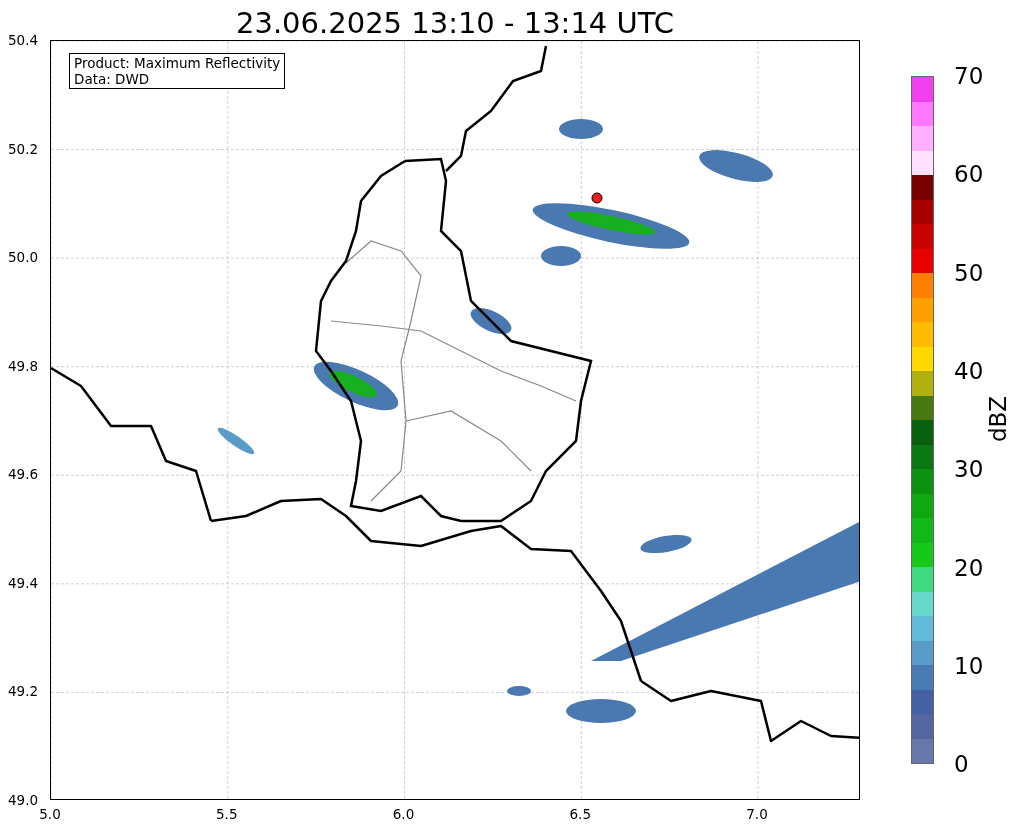 The width and height of the screenshot is (1023, 834). I want to click on colorbar-tick-label: 0, so click(961, 764).